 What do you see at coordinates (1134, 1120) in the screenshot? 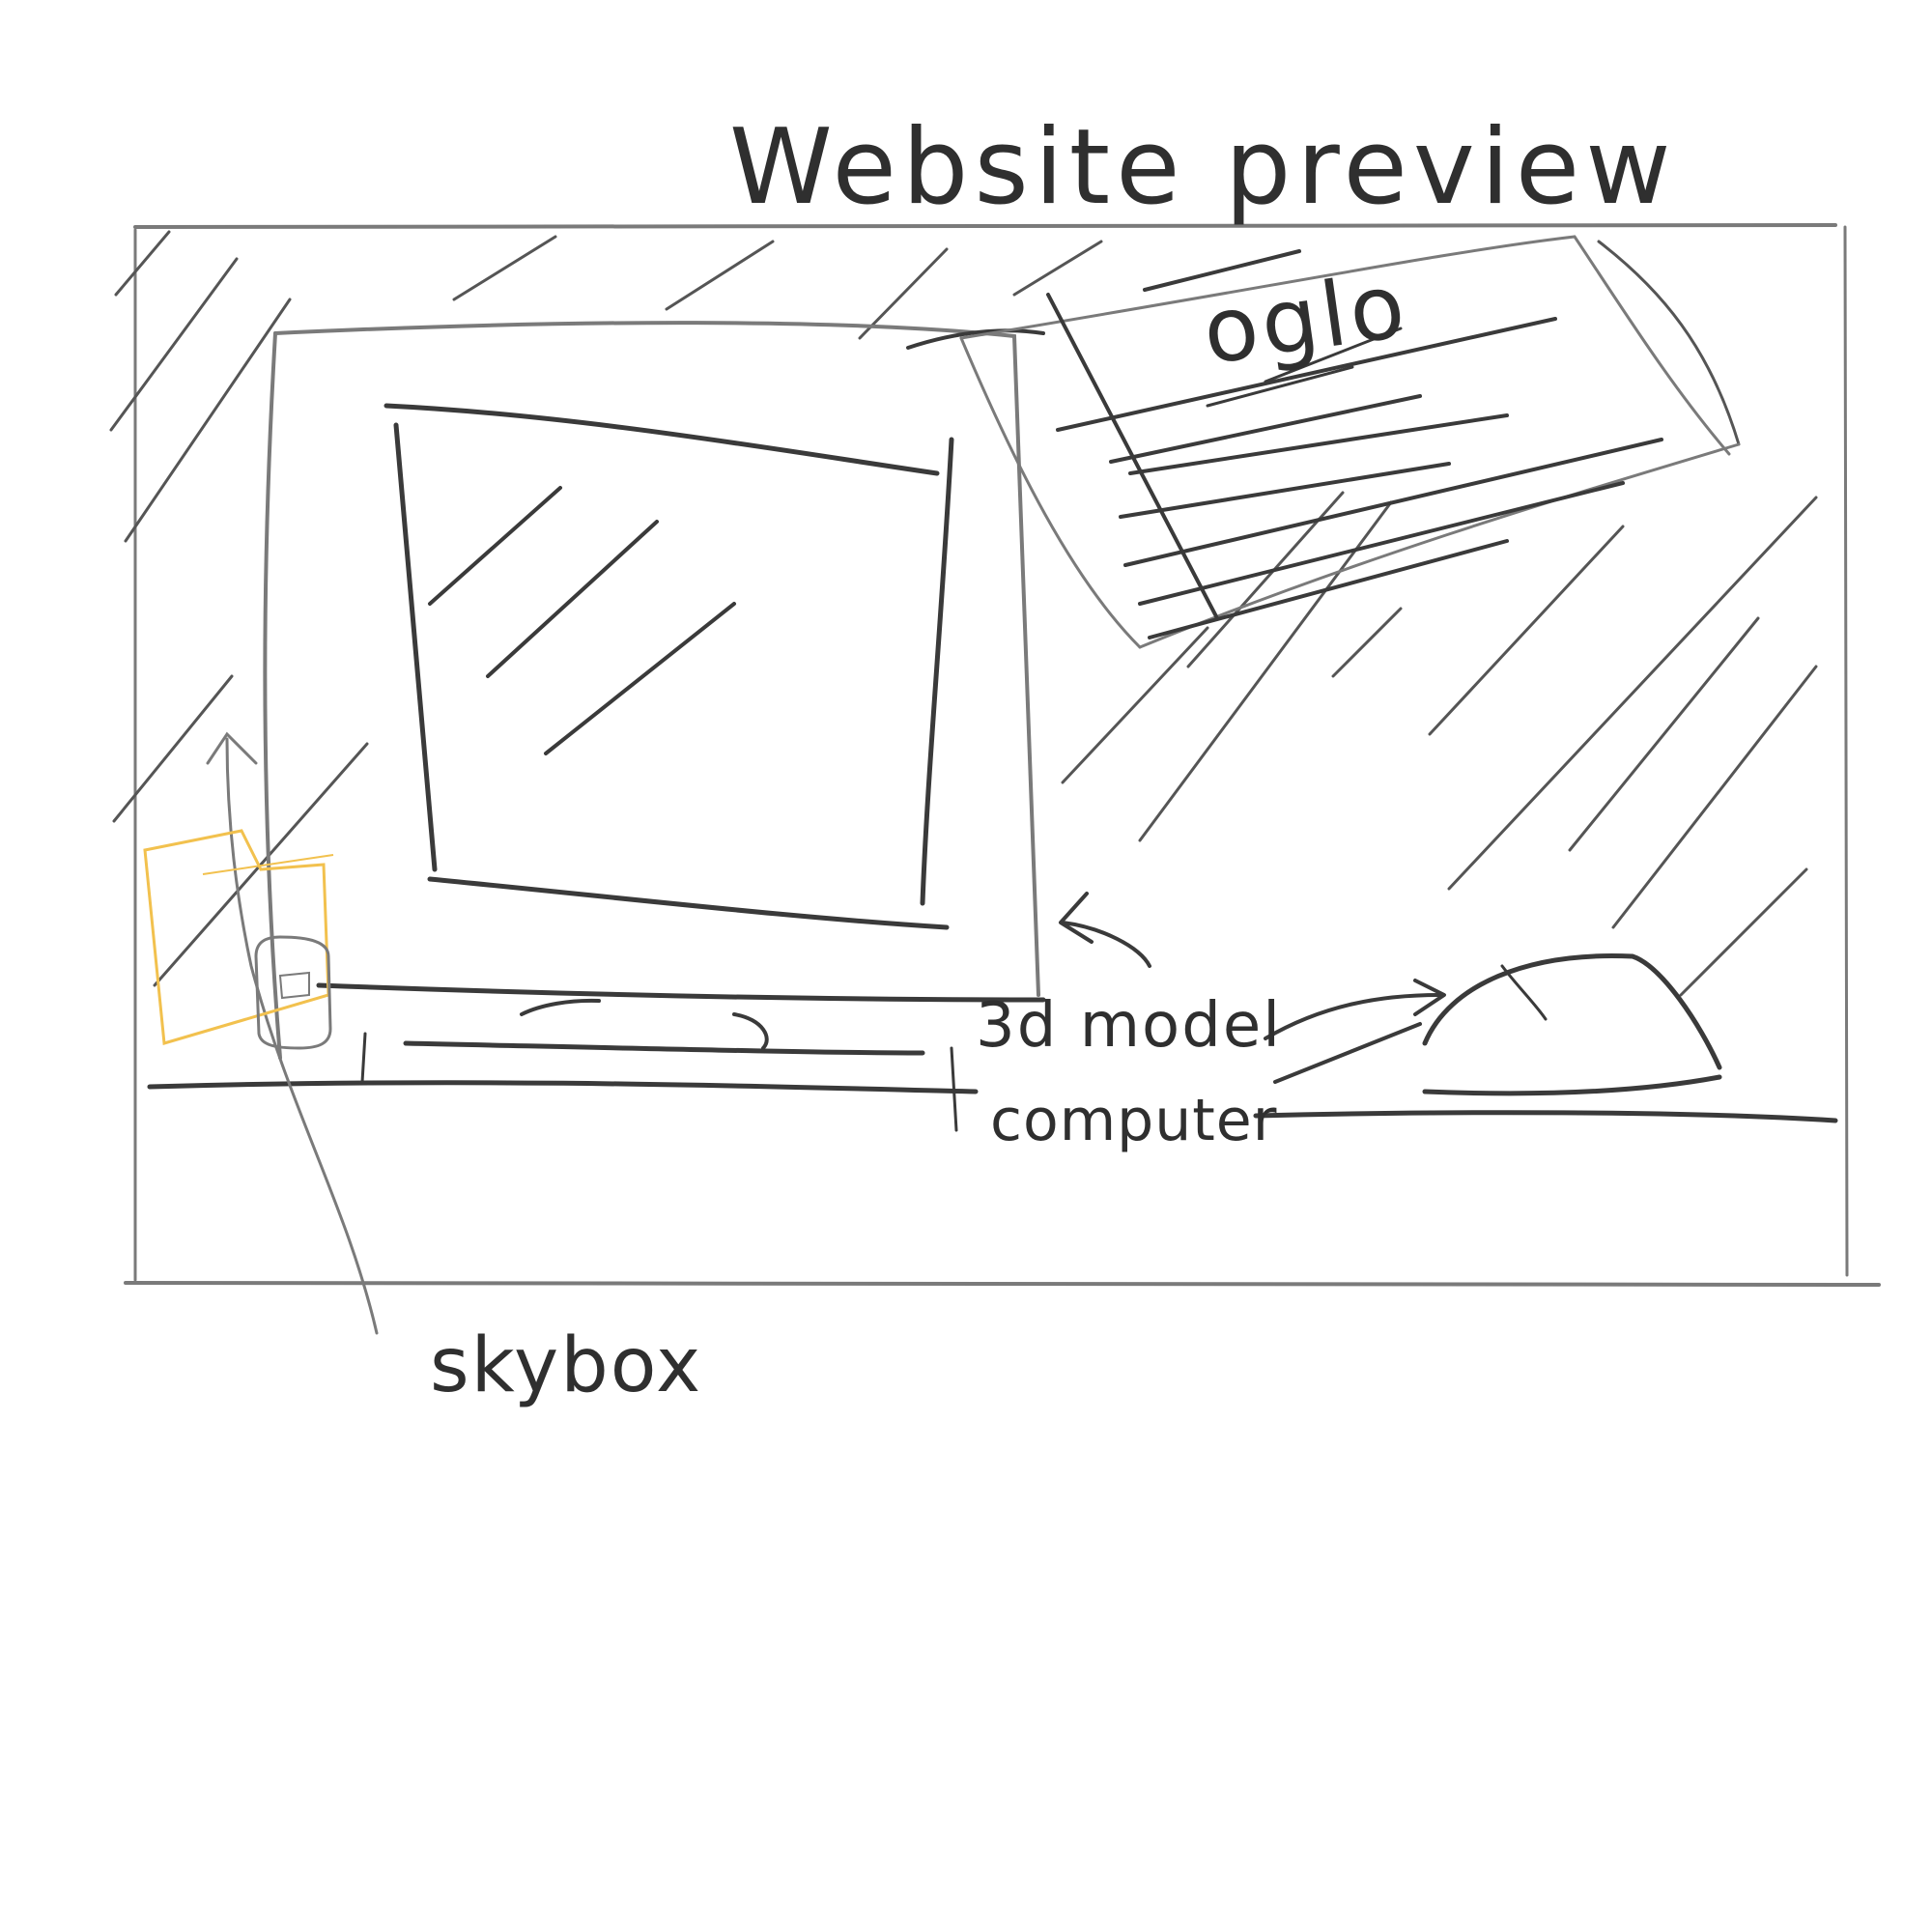
I see `model-label-line2: computer` at bounding box center [1134, 1120].